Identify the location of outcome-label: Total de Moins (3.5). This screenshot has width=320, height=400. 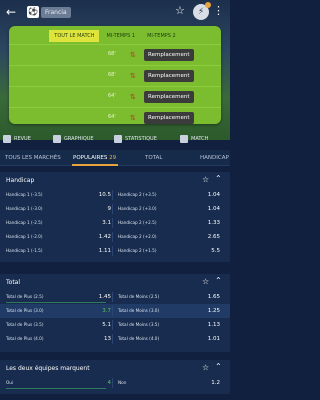
(138, 325).